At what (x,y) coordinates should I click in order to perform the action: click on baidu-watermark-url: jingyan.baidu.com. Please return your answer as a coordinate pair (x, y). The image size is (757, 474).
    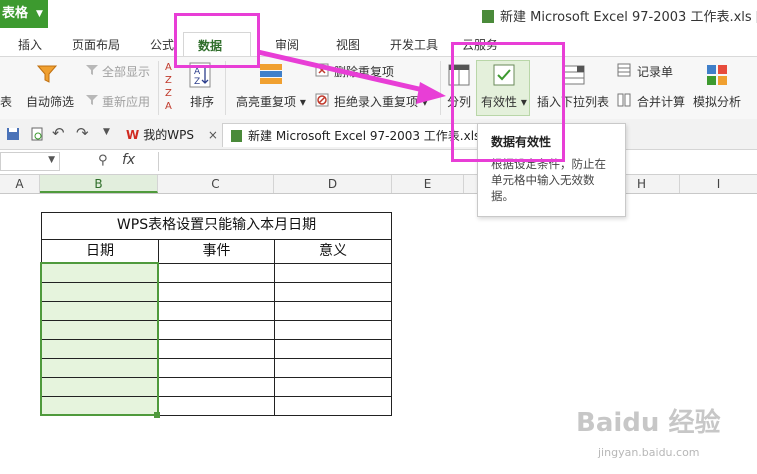
    Looking at the image, I should click on (649, 452).